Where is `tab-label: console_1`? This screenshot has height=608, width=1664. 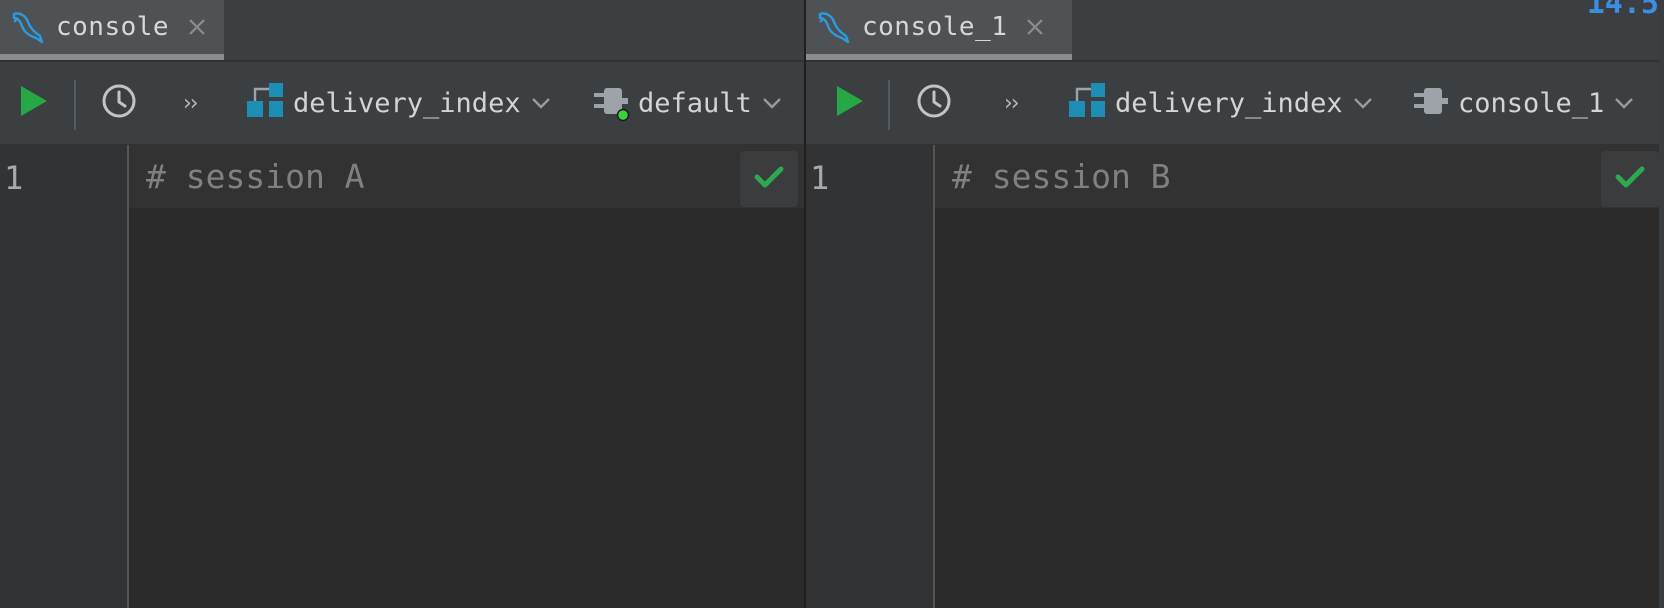 tab-label: console_1 is located at coordinates (935, 27).